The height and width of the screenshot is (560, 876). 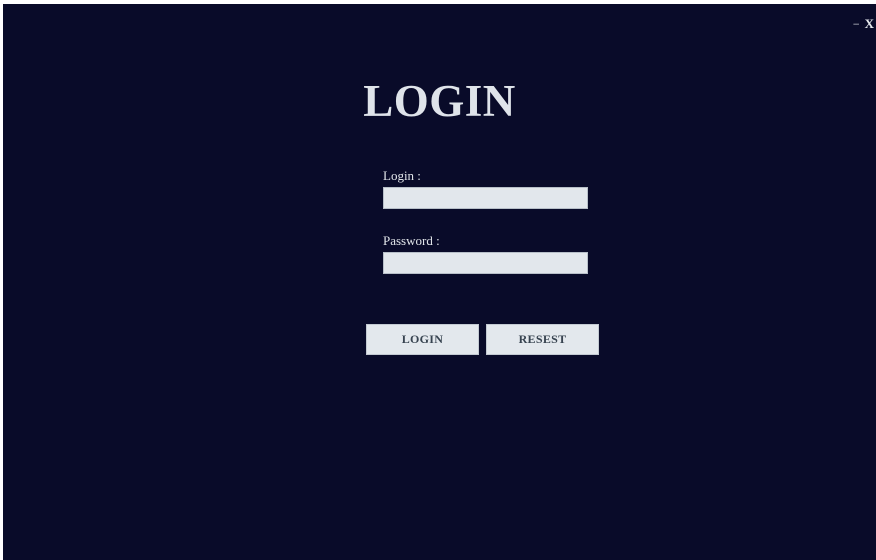 I want to click on password-label: Password :, so click(x=411, y=240).